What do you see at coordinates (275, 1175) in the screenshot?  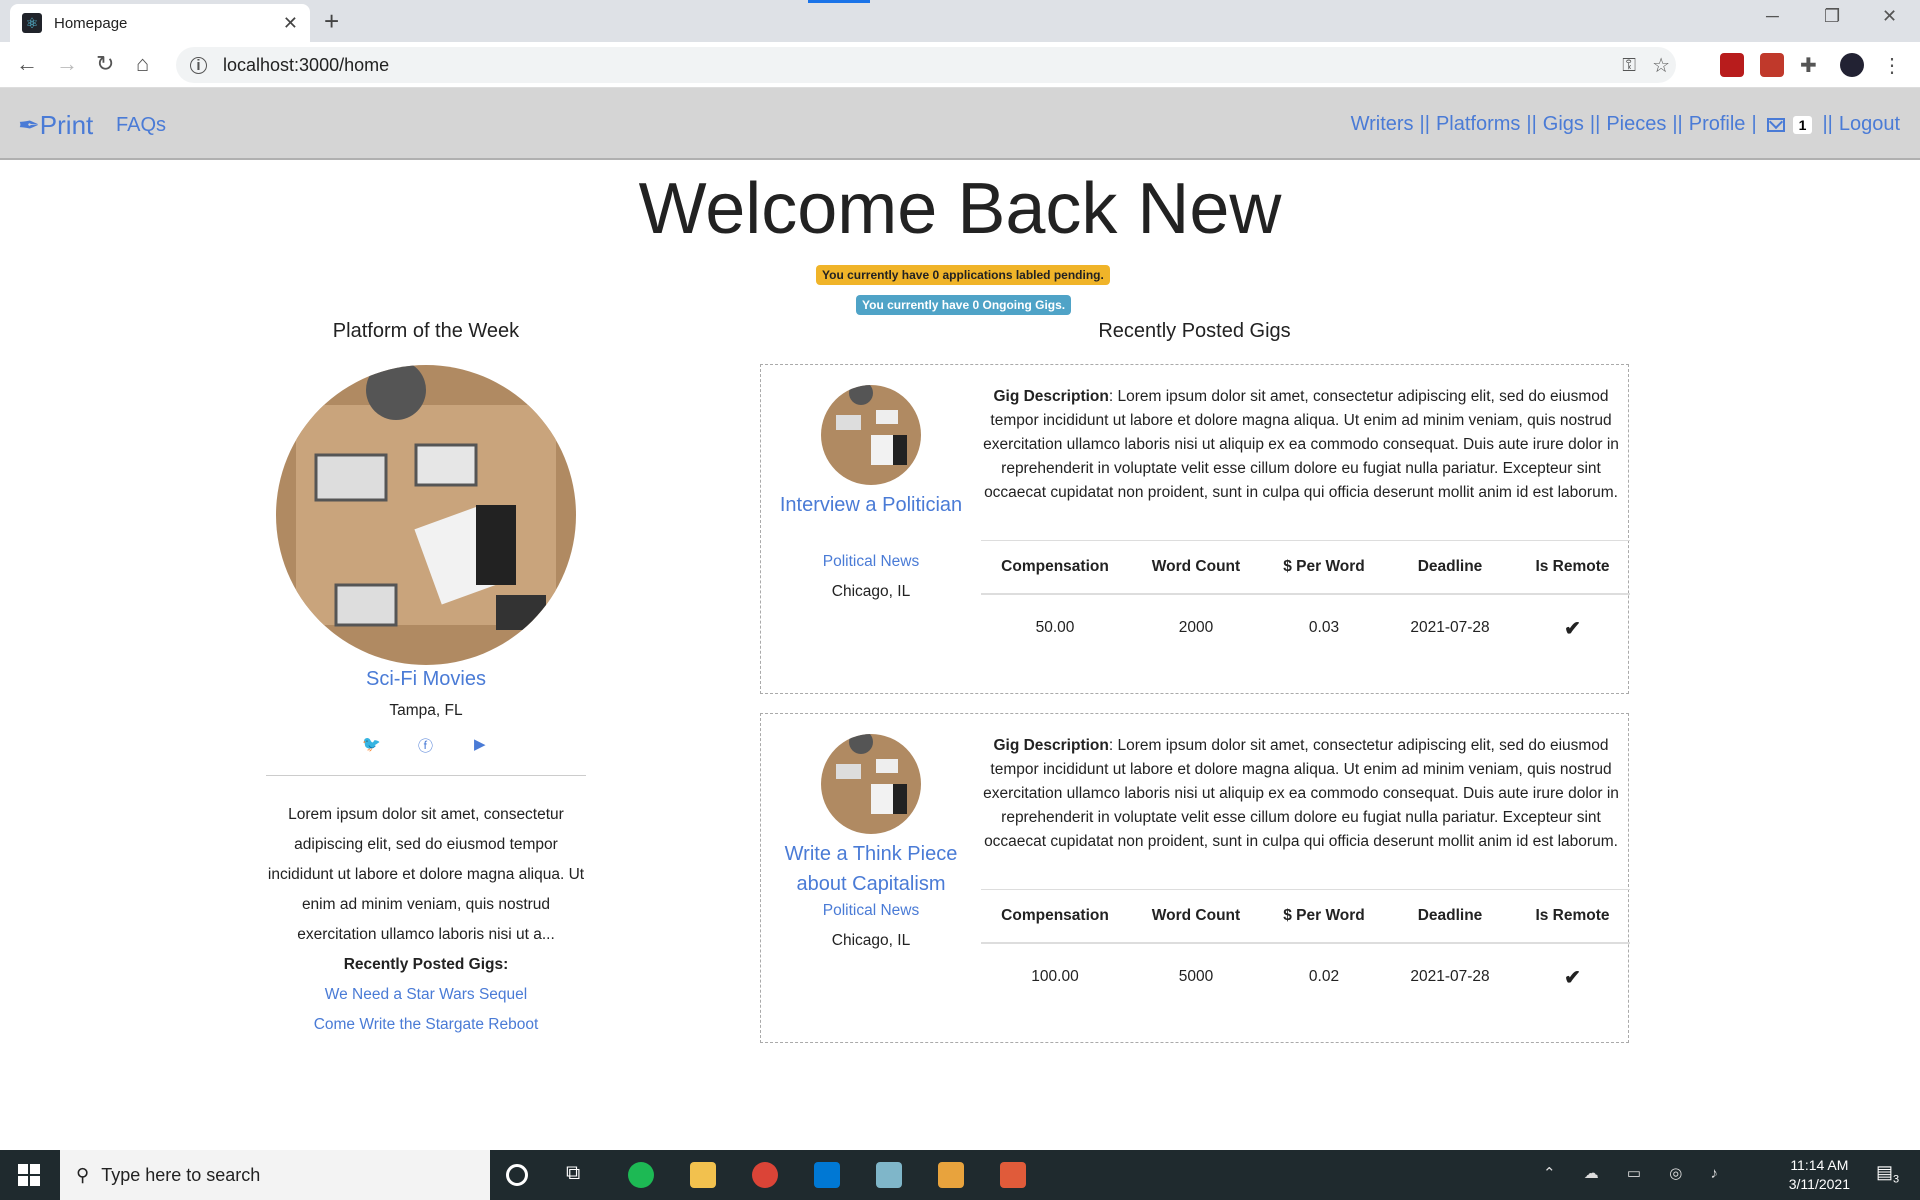 I see `taskbar-search: ⚲ Type here to search` at bounding box center [275, 1175].